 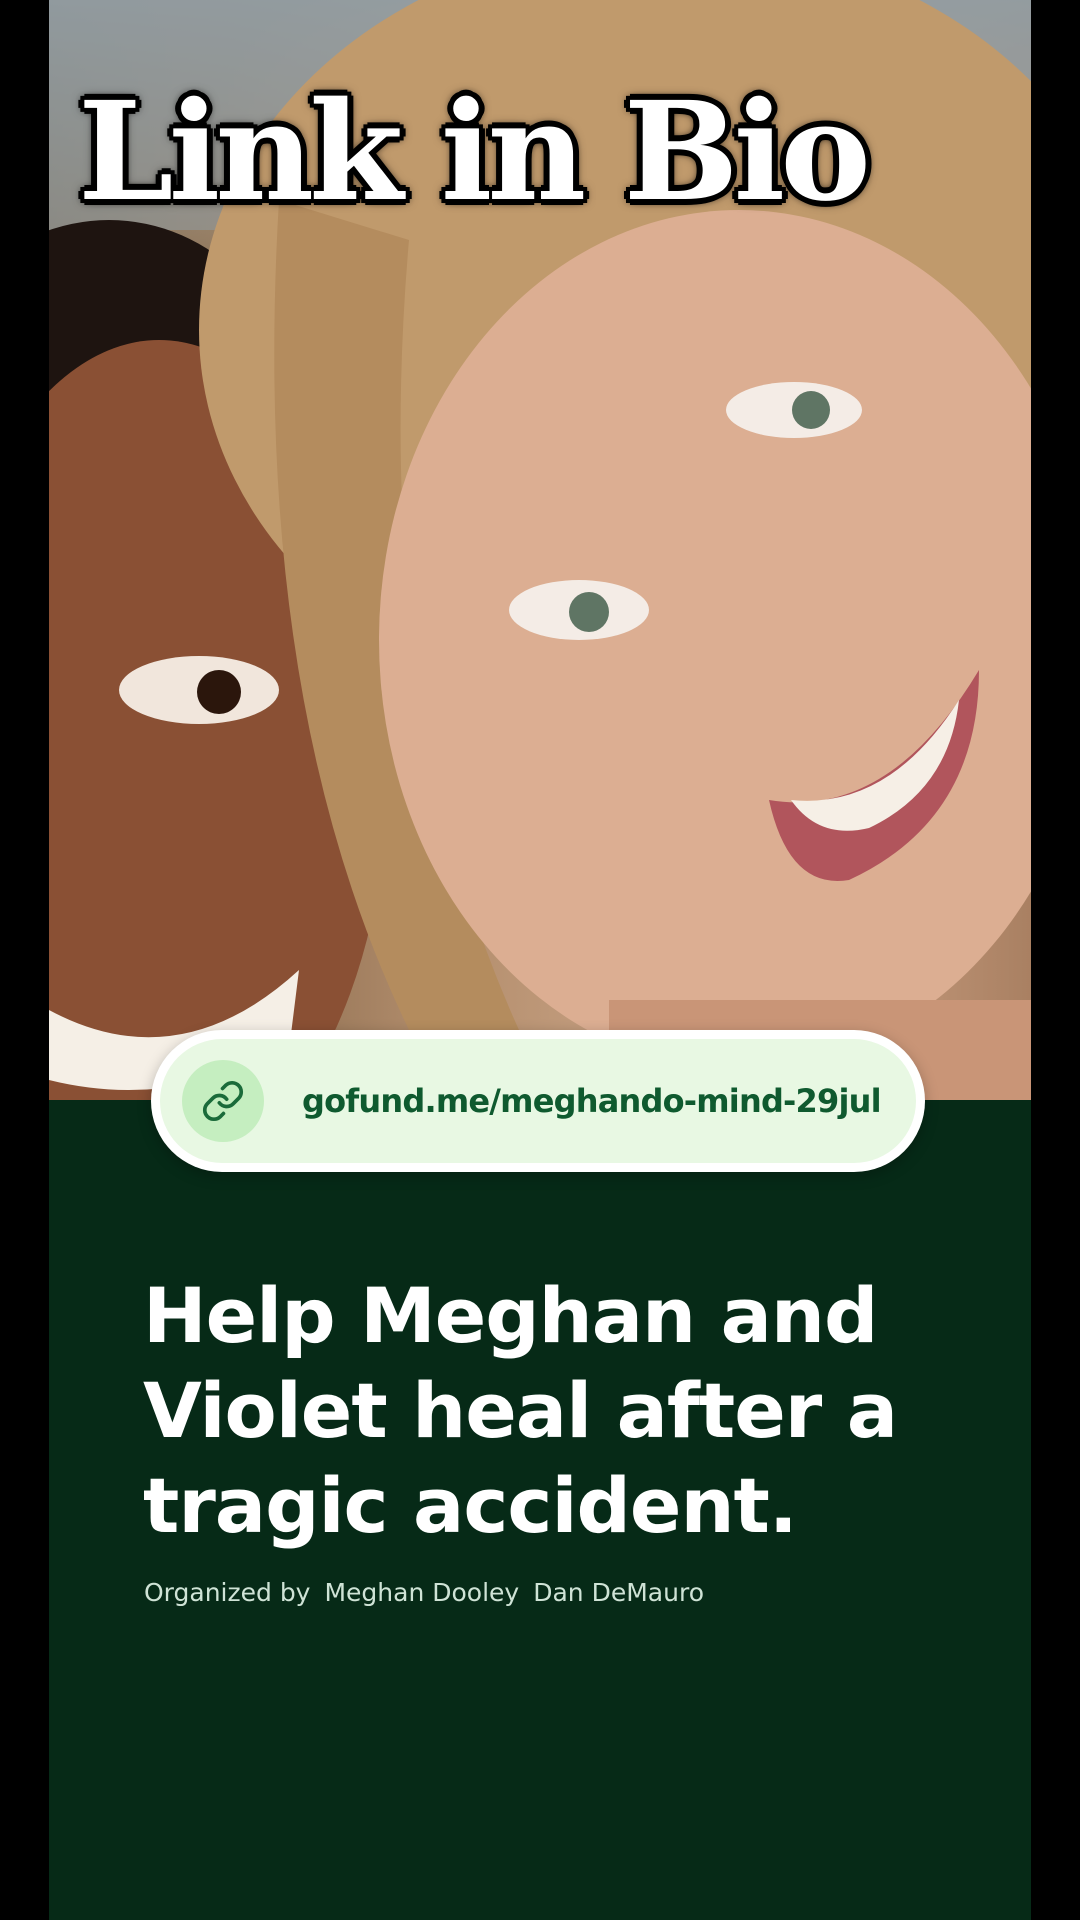 What do you see at coordinates (422, 1592) in the screenshot?
I see `organizer-name: Meghan Dooley` at bounding box center [422, 1592].